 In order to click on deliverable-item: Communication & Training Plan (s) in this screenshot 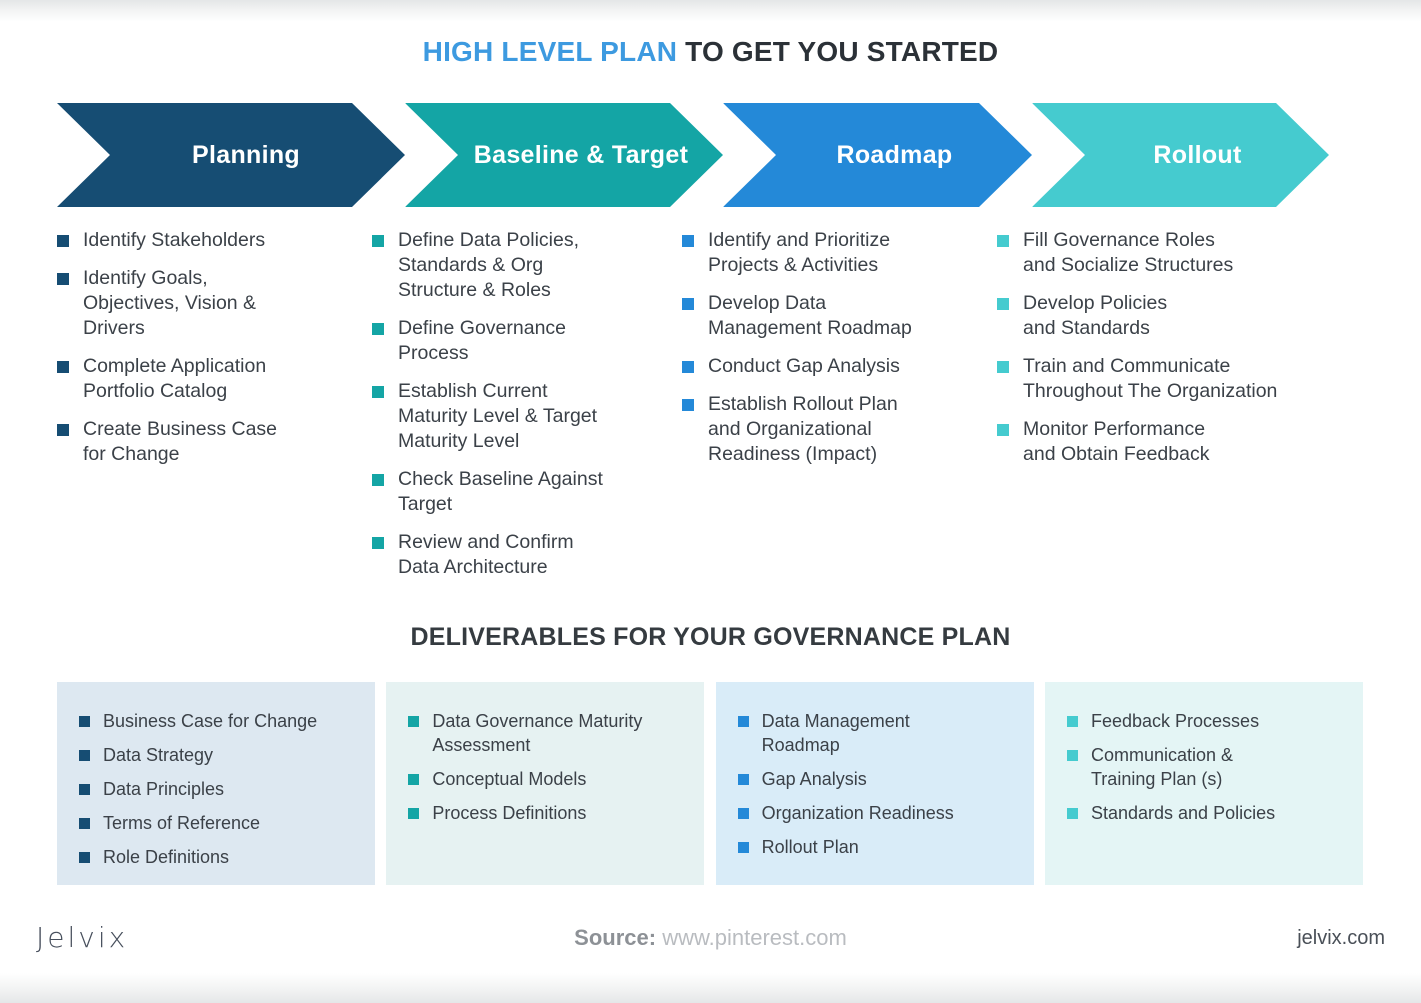, I will do `click(1205, 767)`.